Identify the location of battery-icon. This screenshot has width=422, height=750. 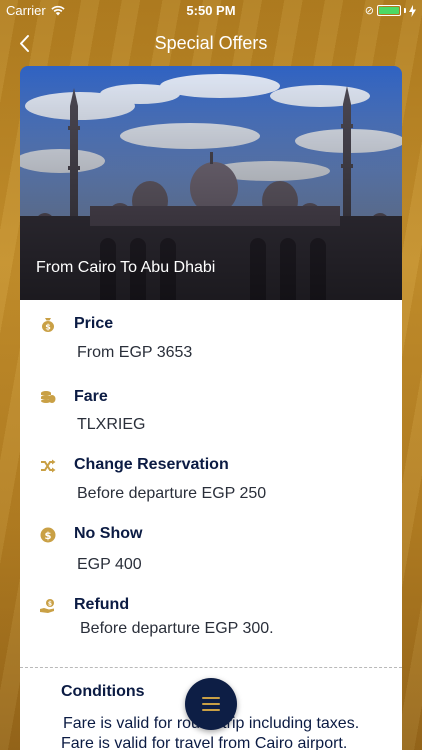
(389, 10).